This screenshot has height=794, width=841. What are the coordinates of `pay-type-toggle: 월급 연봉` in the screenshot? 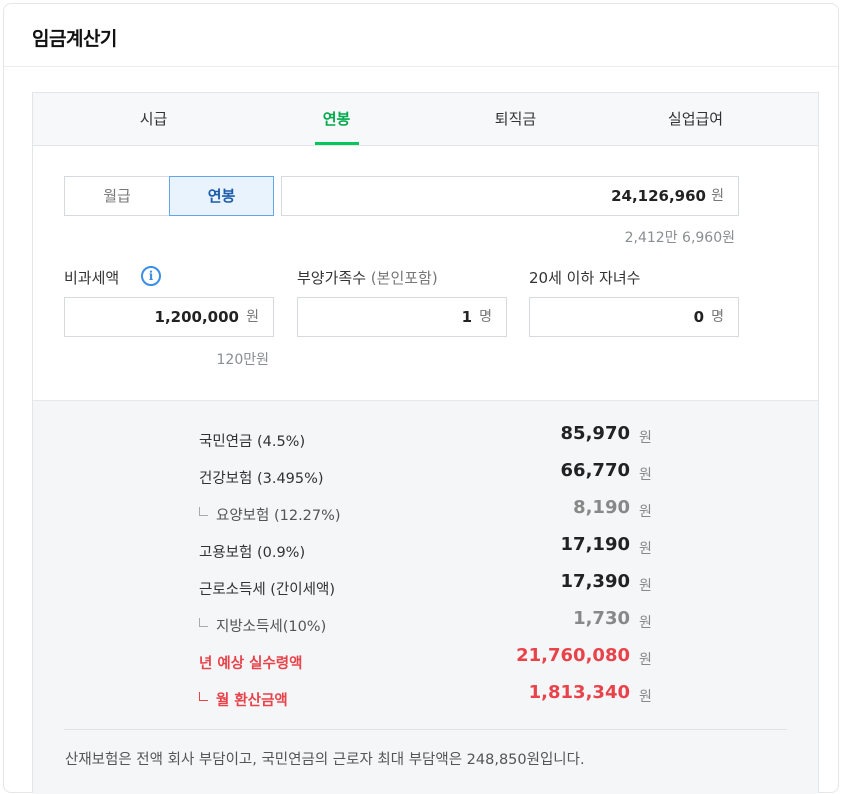 It's located at (169, 196).